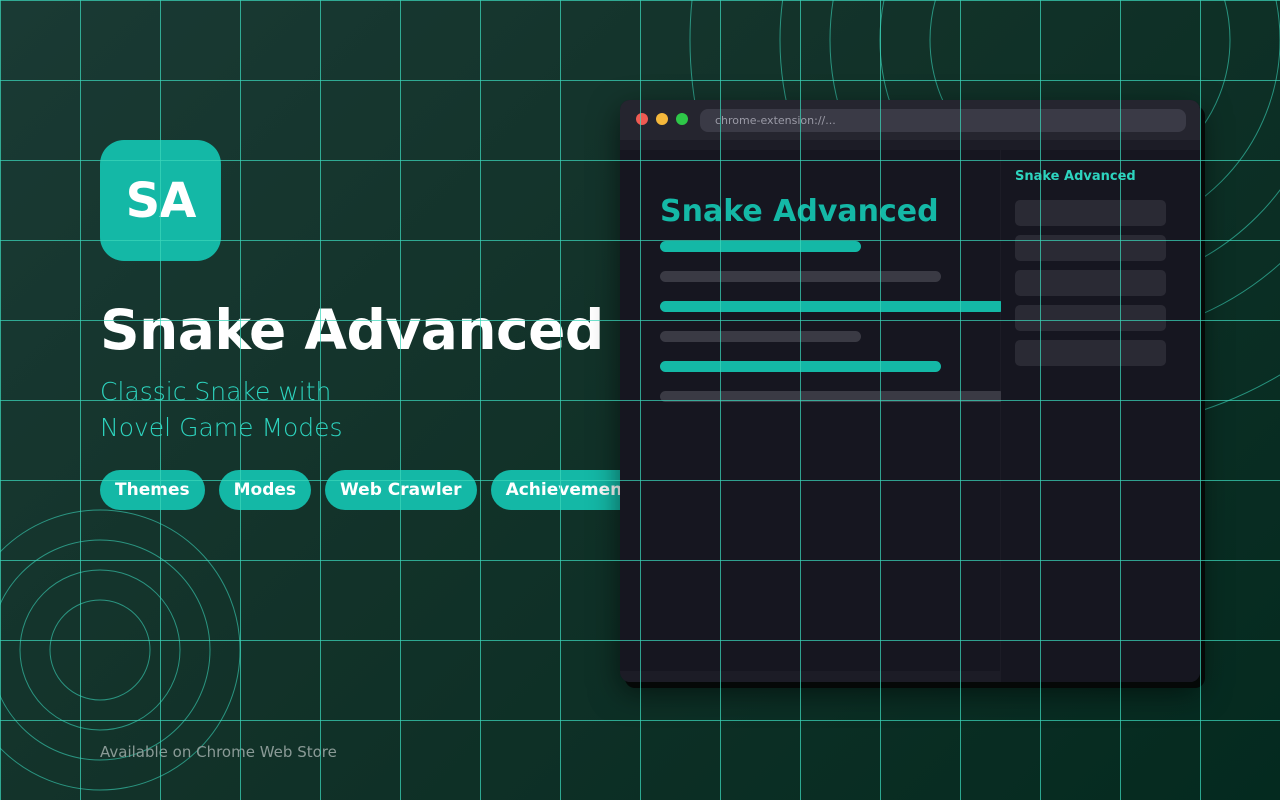 This screenshot has height=800, width=1280. Describe the element at coordinates (265, 490) in the screenshot. I see `tag-modes: Modes` at that location.